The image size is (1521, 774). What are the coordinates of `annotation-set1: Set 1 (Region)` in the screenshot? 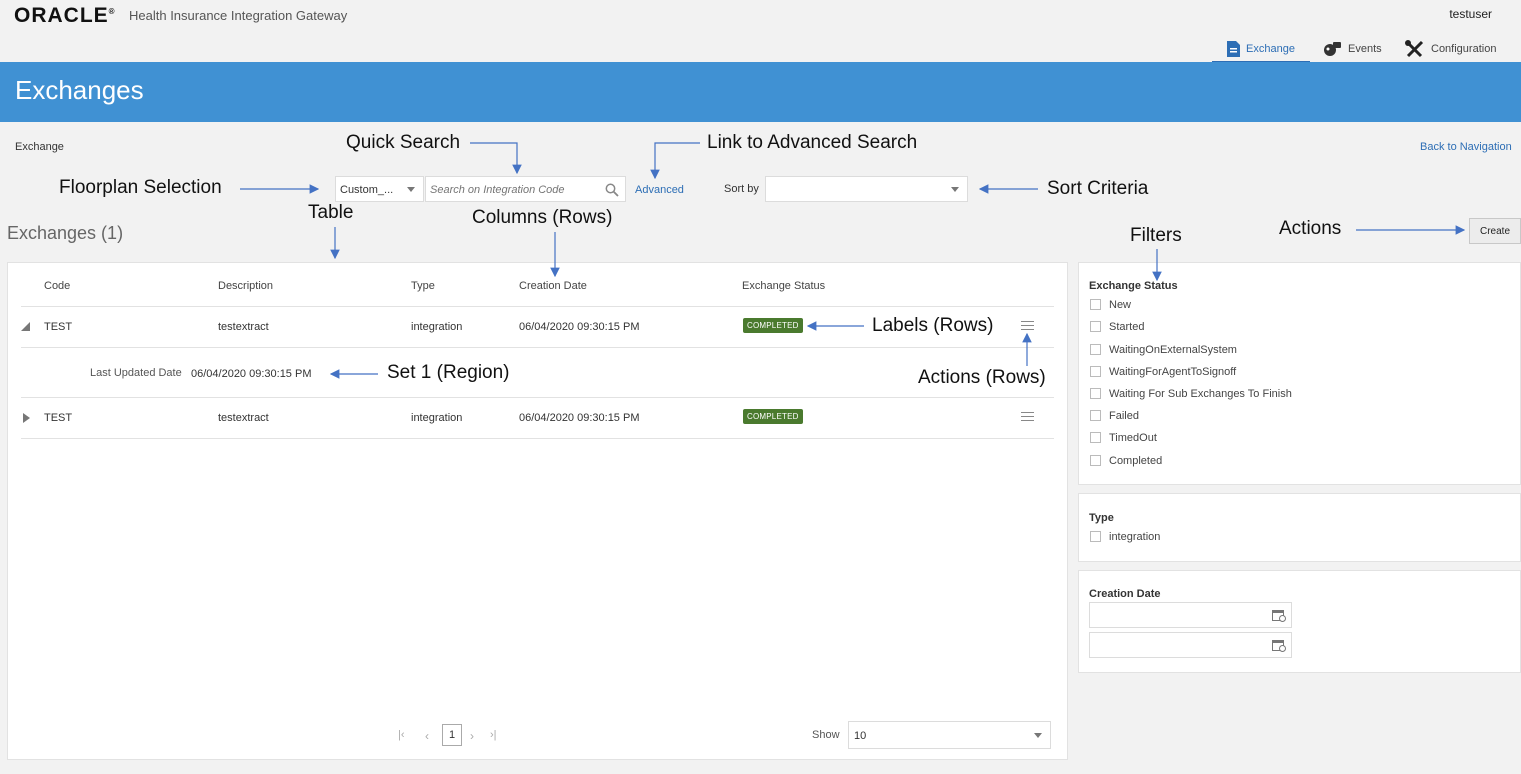 It's located at (448, 372).